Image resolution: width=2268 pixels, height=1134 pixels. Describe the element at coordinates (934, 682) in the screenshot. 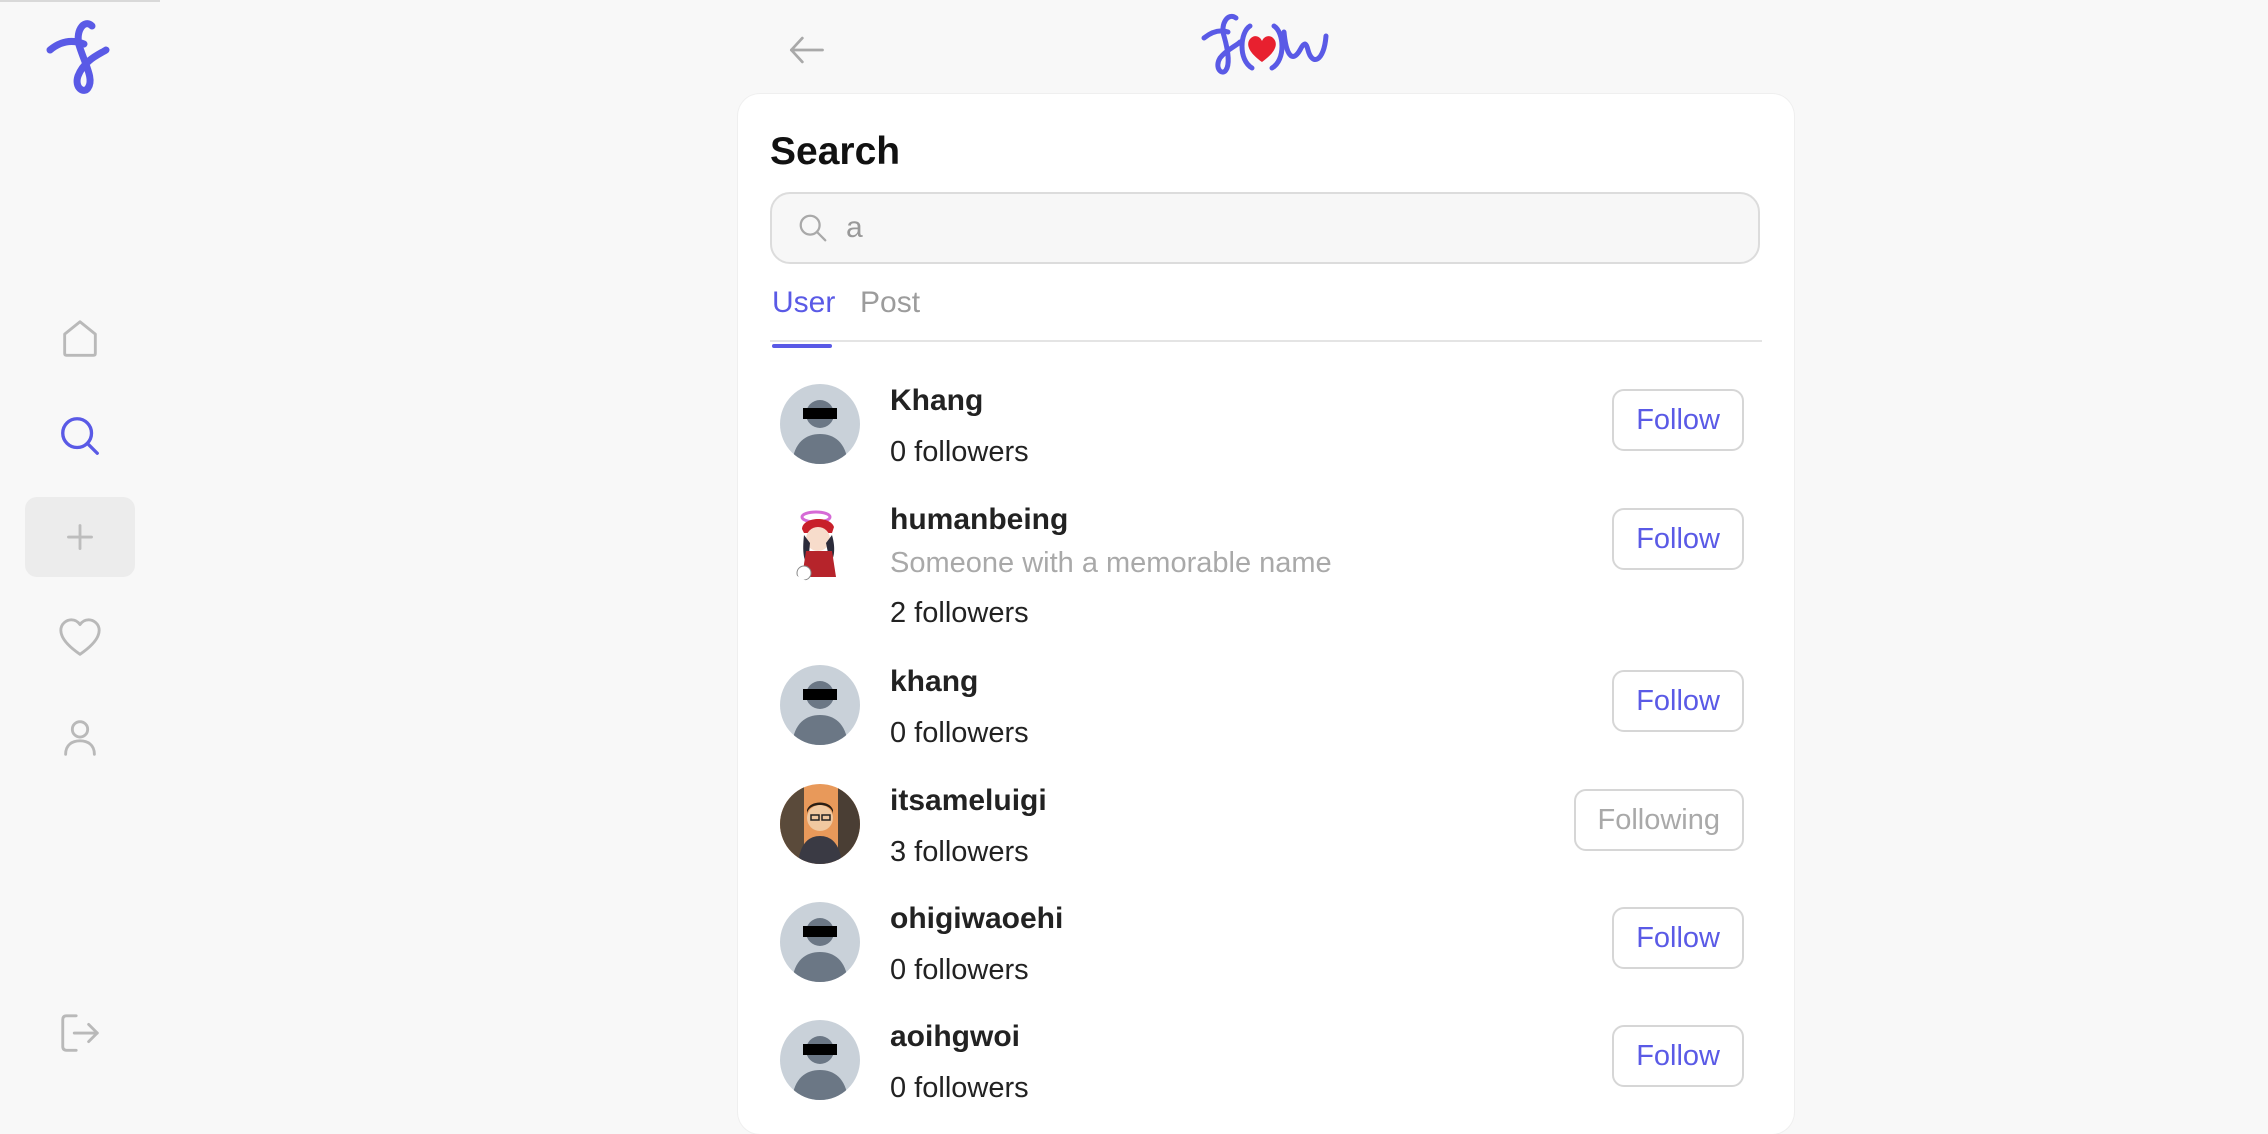

I see `username: khang` at that location.